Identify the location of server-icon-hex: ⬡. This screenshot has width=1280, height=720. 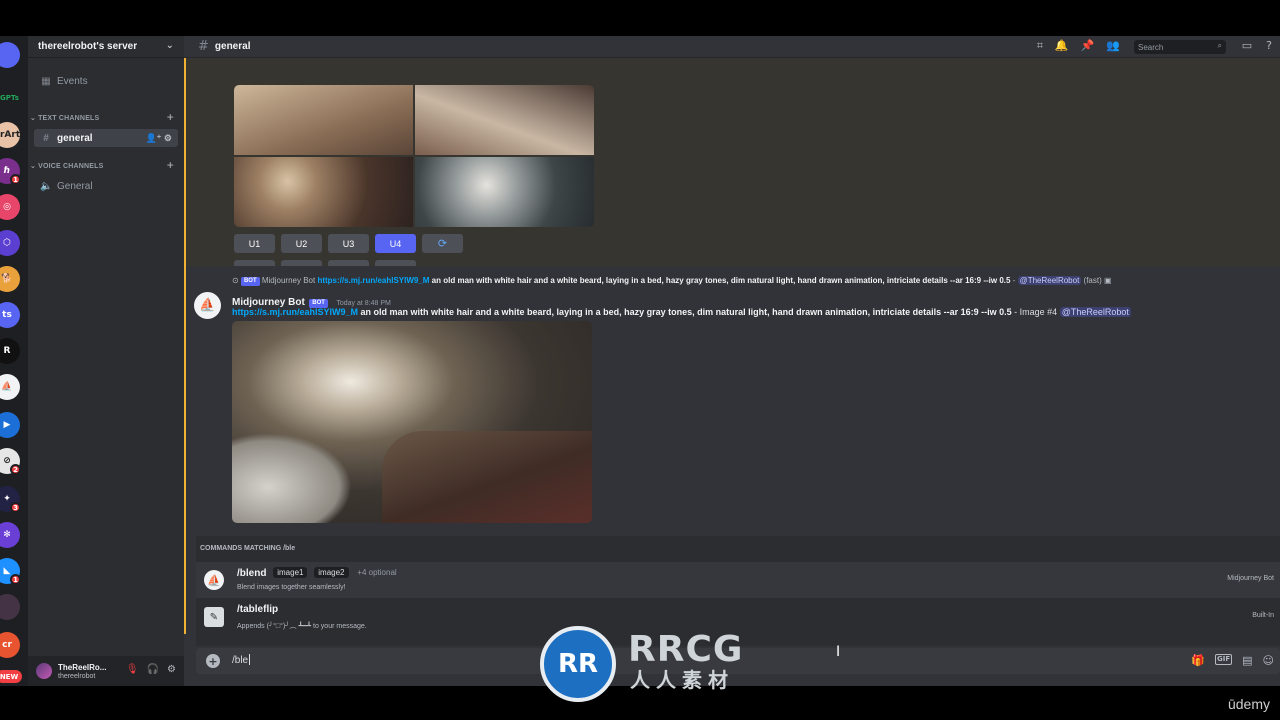
(10, 243).